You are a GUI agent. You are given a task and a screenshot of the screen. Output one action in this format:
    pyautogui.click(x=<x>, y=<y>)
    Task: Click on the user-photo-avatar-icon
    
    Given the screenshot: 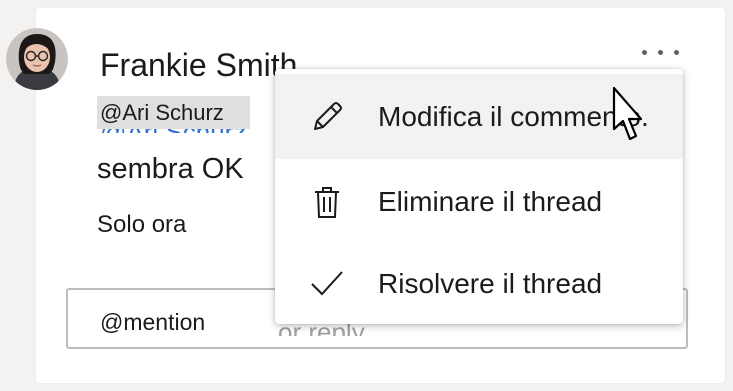 What is the action you would take?
    pyautogui.click(x=37, y=59)
    